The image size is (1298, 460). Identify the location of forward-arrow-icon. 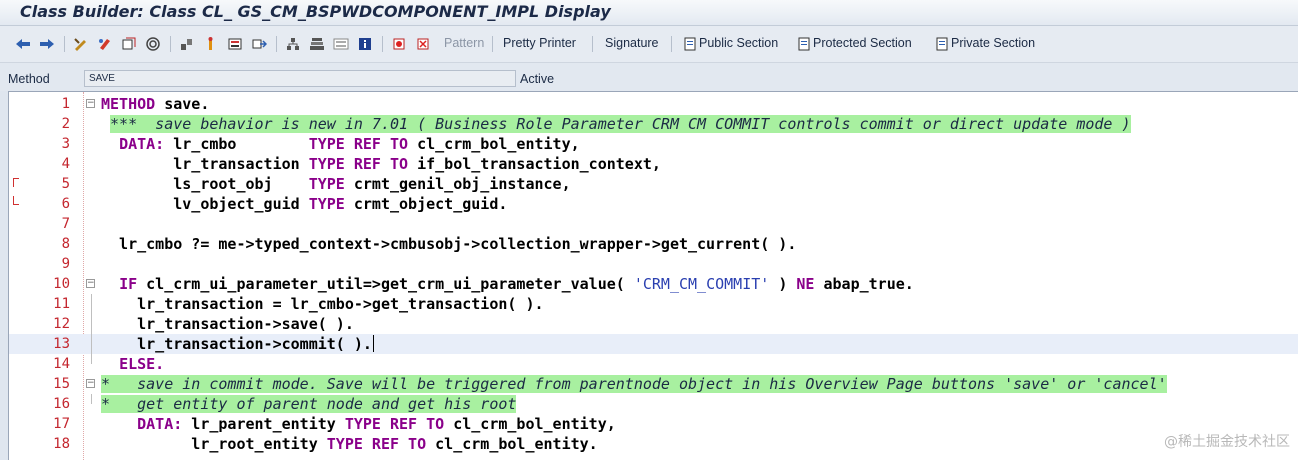
(47, 44).